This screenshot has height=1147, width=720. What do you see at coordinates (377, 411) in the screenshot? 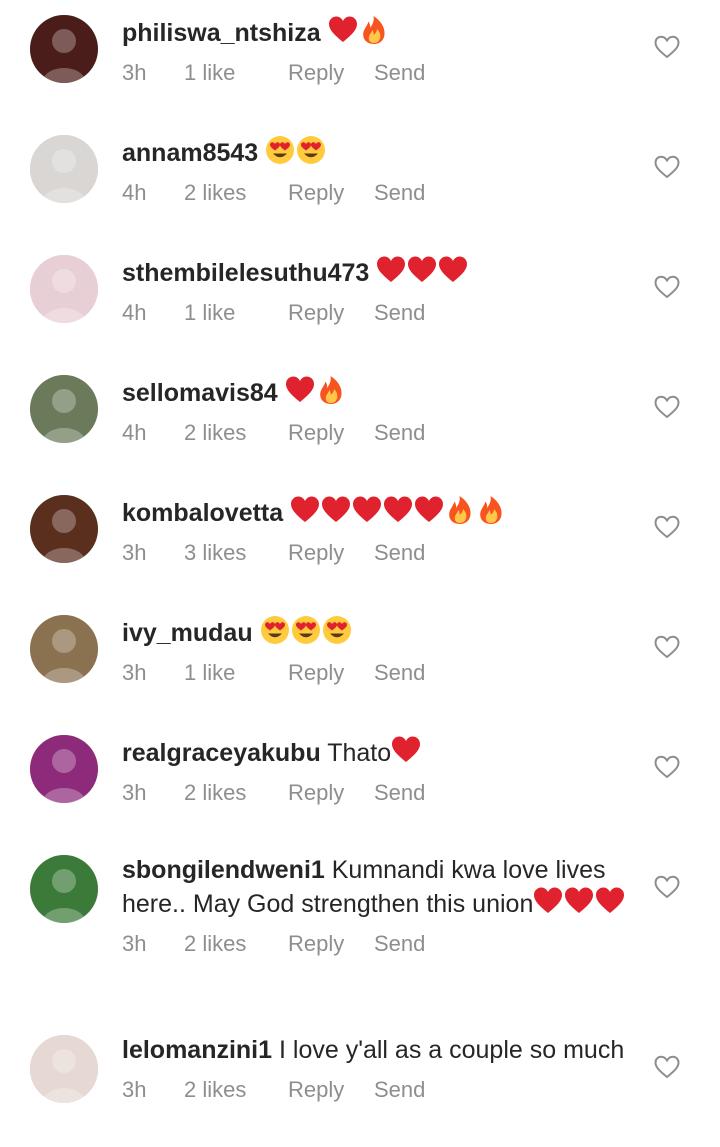
I see `comment-body: sellomavis84 4h 2 likes Reply Send` at bounding box center [377, 411].